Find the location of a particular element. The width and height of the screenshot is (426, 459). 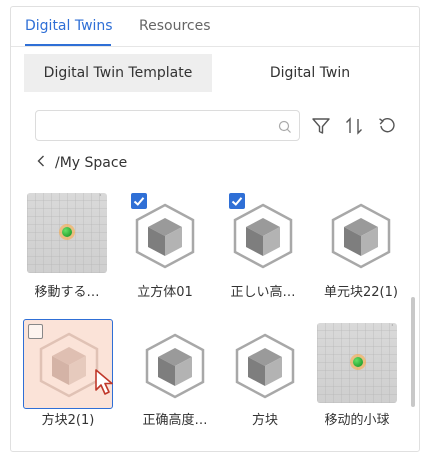

active-tab-indicator is located at coordinates (68, 45).